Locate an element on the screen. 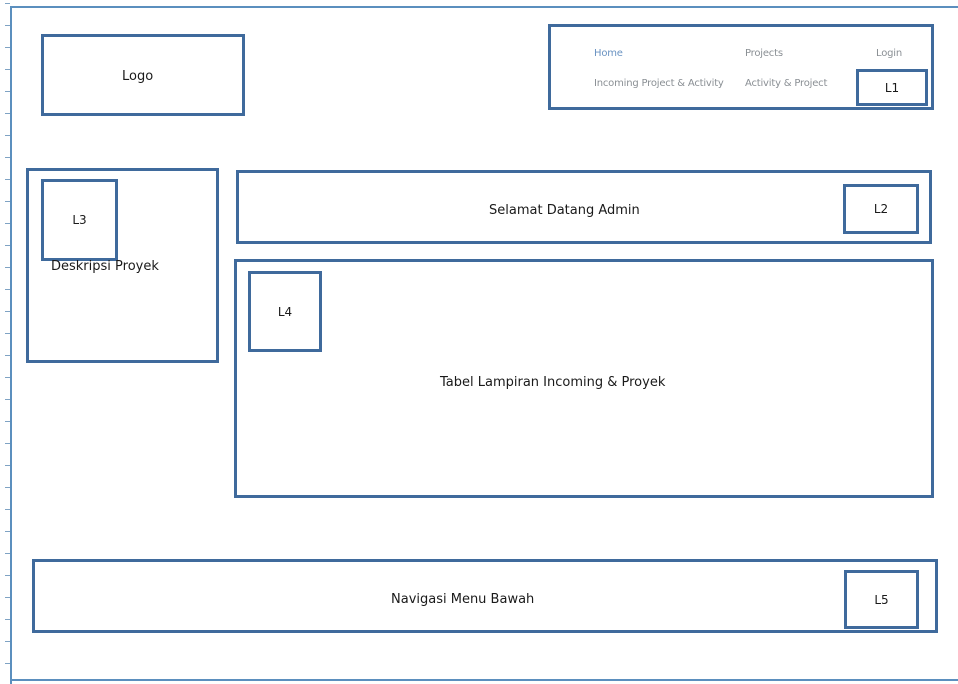 This screenshot has height=684, width=958. tag-l3: L3 is located at coordinates (79, 220).